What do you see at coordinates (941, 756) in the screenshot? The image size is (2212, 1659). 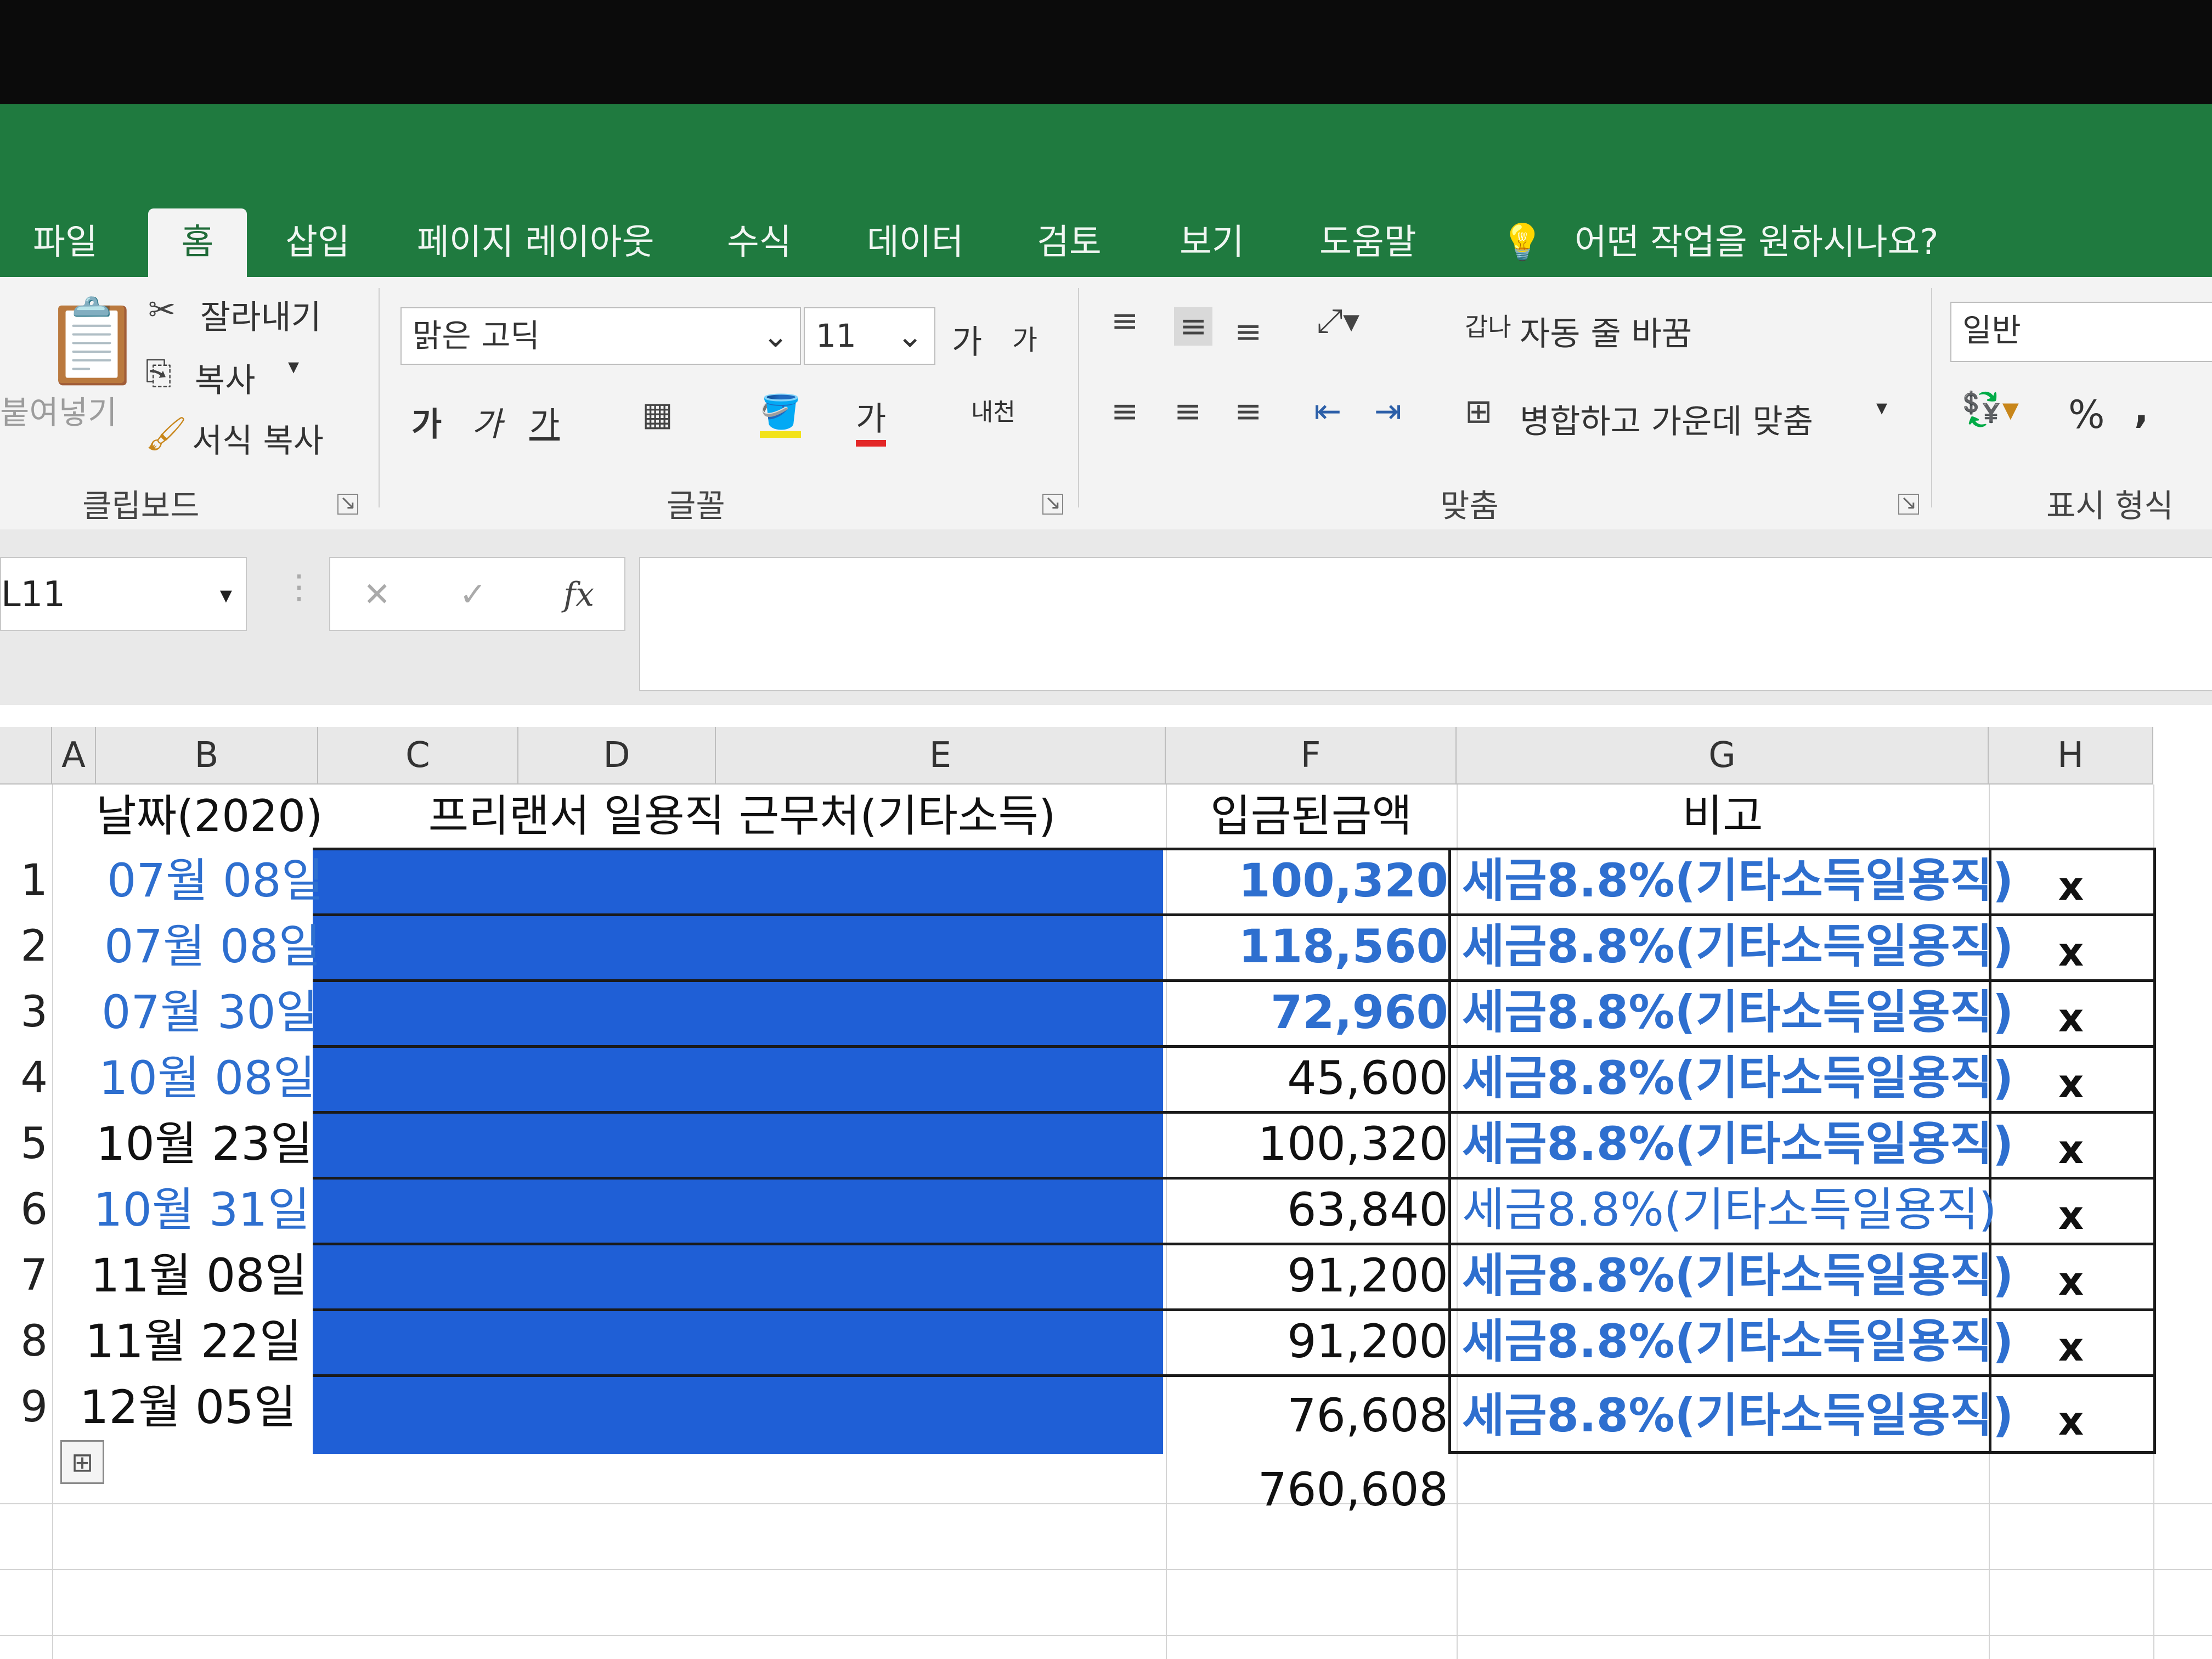 I see `column-header-e: E` at bounding box center [941, 756].